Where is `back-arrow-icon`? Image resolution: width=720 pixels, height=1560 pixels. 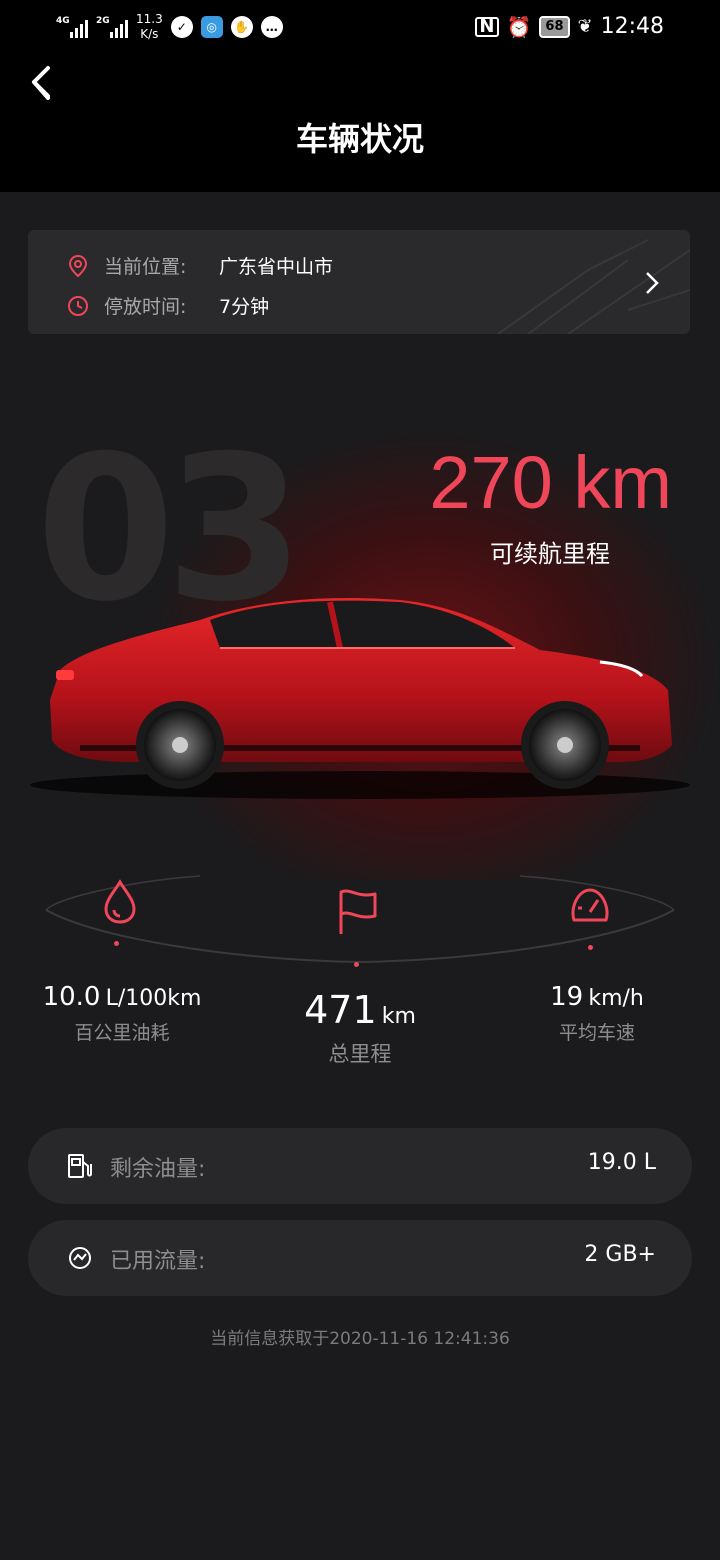
back-arrow-icon is located at coordinates (41, 84).